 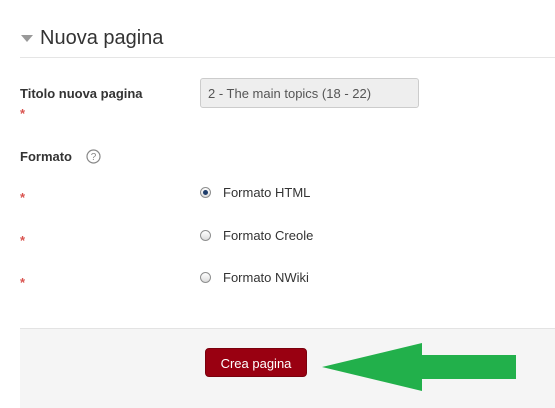 I want to click on help-icon: ?, so click(x=93, y=156).